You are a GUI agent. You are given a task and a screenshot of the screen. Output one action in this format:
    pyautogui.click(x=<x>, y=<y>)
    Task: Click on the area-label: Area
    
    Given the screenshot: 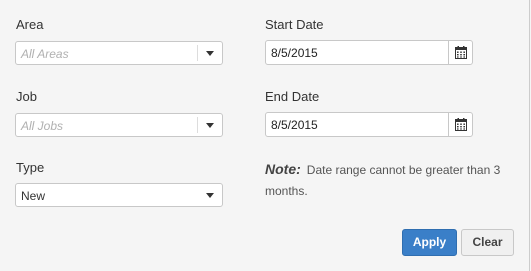 What is the action you would take?
    pyautogui.click(x=30, y=24)
    